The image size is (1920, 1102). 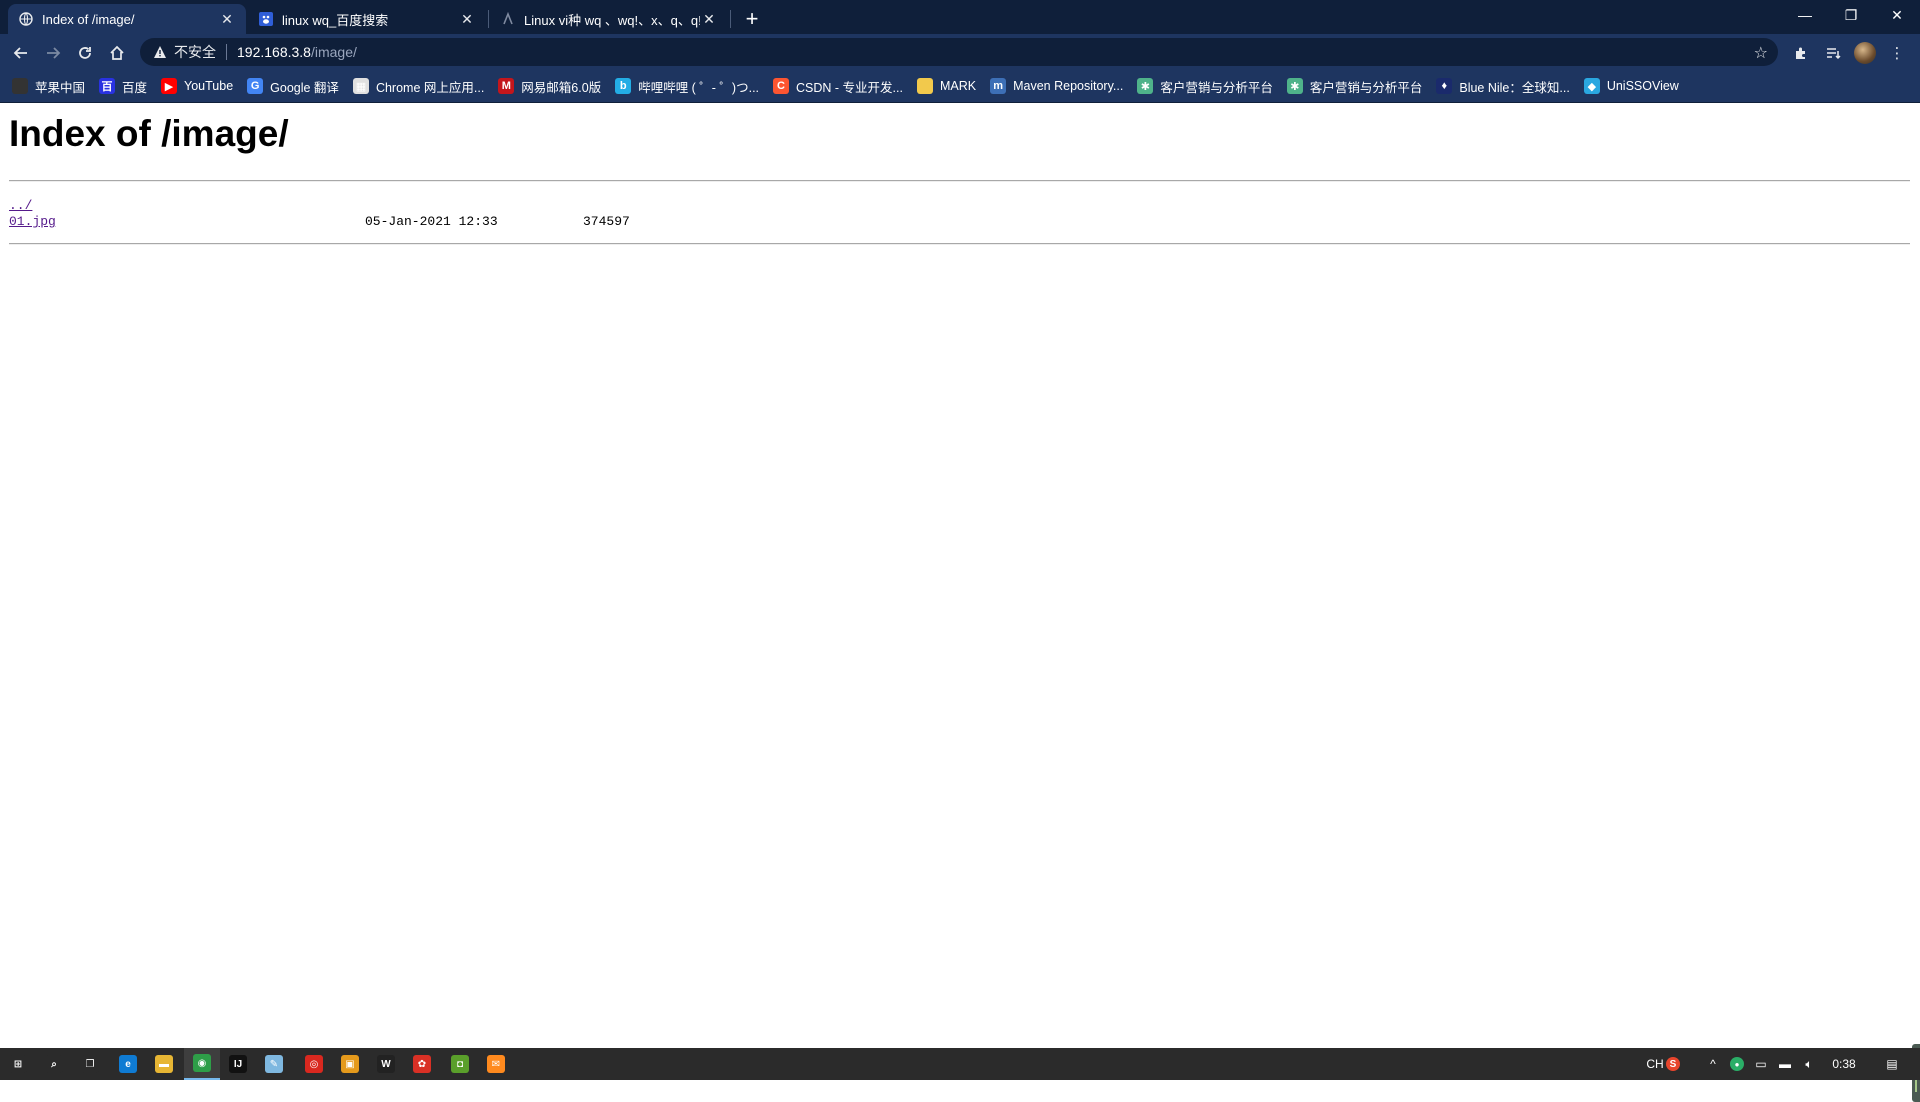 What do you see at coordinates (304, 87) in the screenshot?
I see `bookmark-label: Google 翻译` at bounding box center [304, 87].